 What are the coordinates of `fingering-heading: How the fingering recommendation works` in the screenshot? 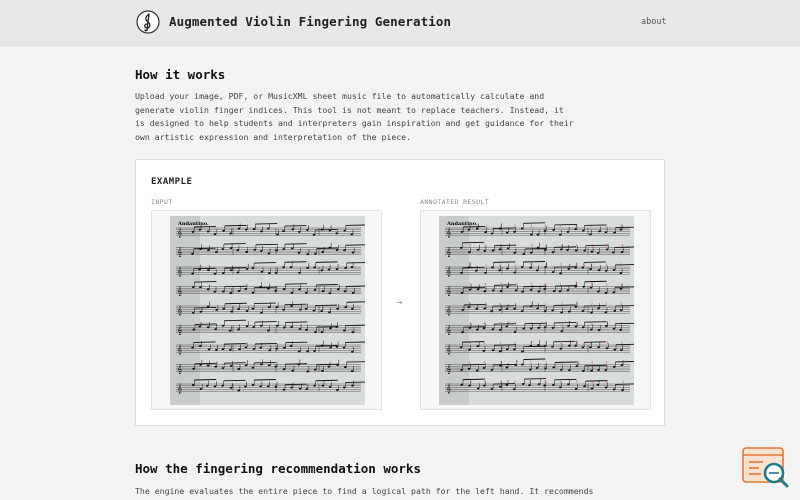 It's located at (278, 468).